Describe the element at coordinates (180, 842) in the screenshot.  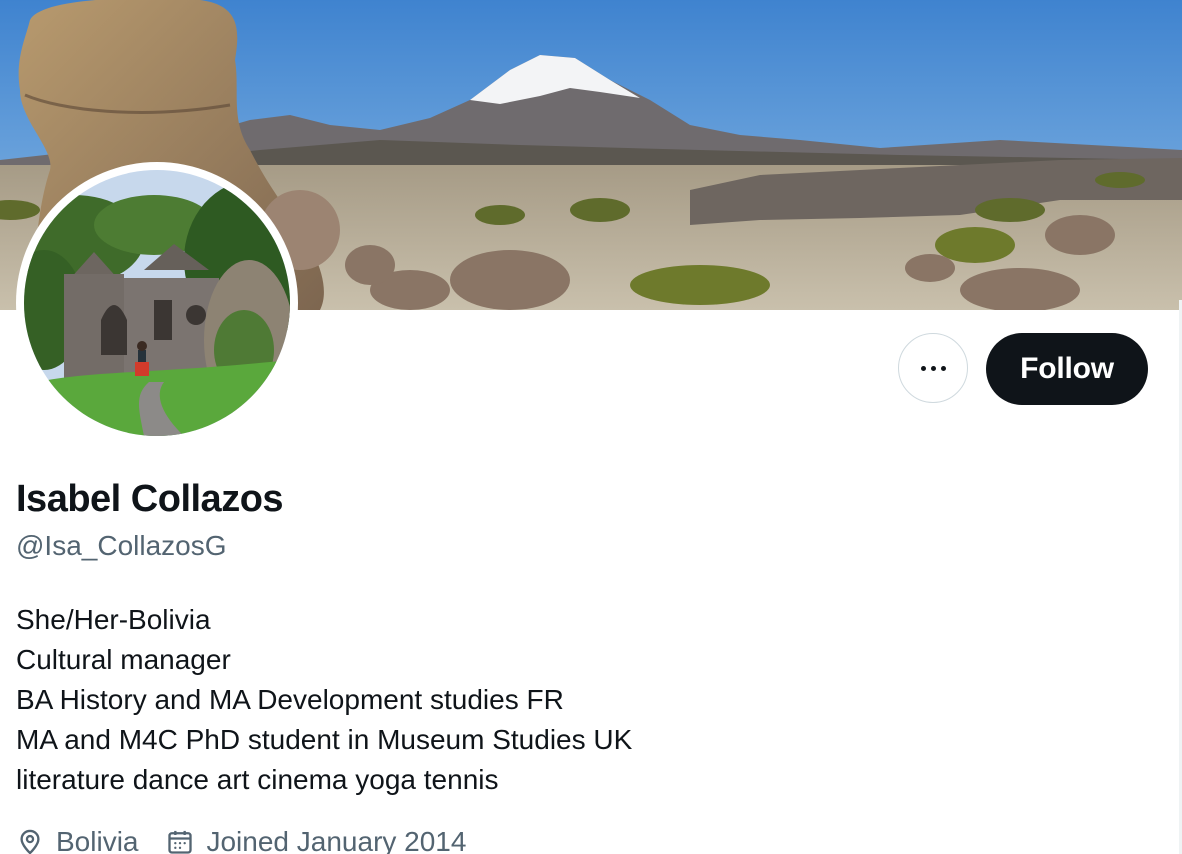
I see `calendar-icon` at that location.